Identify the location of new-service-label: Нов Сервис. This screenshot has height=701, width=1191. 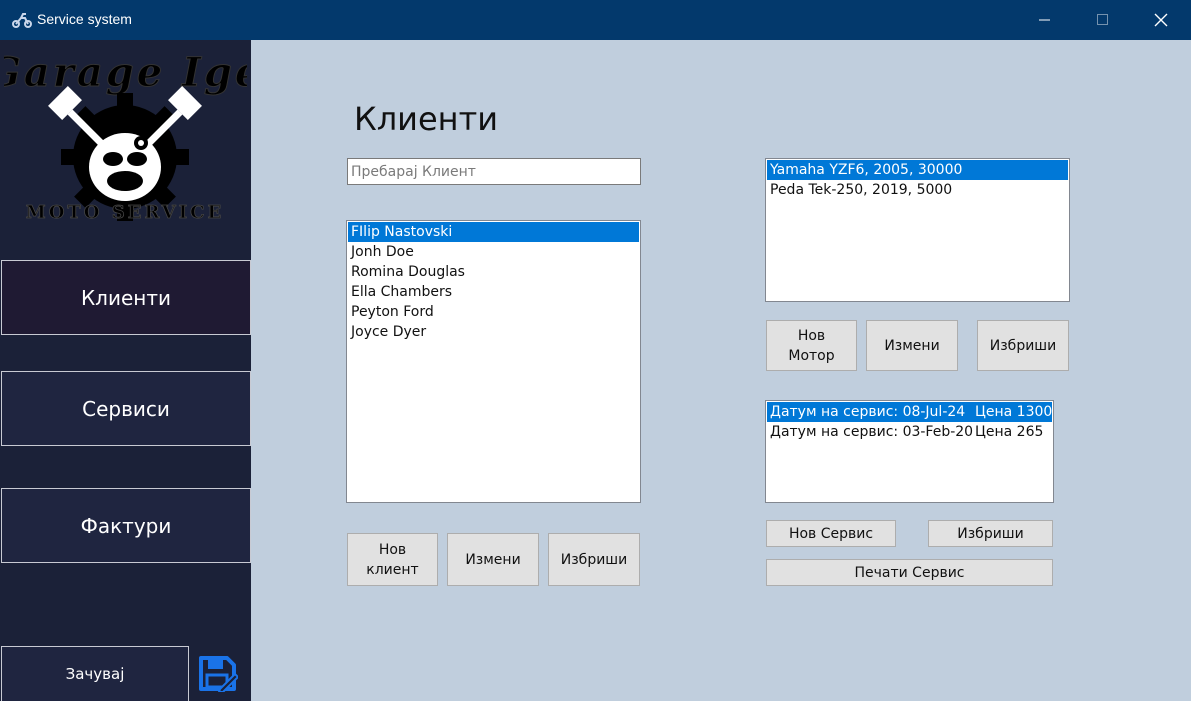
(831, 533).